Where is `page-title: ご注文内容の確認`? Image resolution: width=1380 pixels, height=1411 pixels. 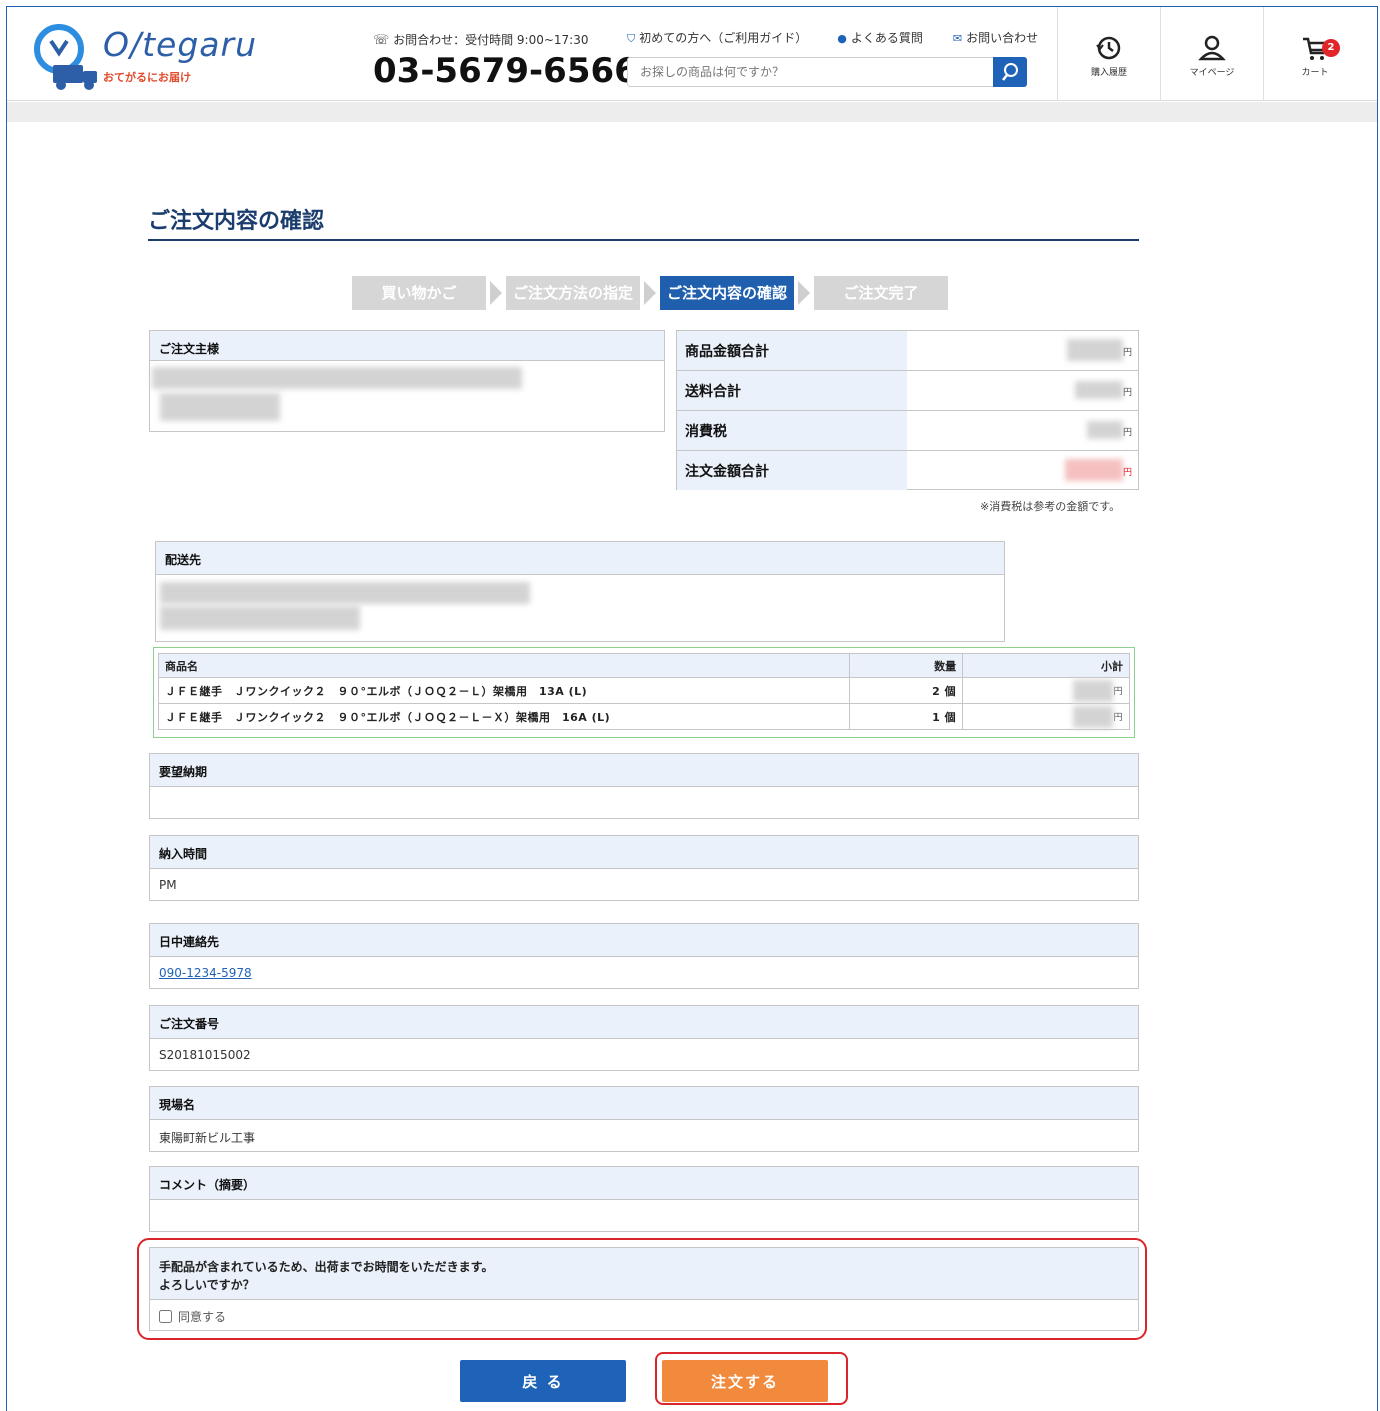 page-title: ご注文内容の確認 is located at coordinates (236, 221).